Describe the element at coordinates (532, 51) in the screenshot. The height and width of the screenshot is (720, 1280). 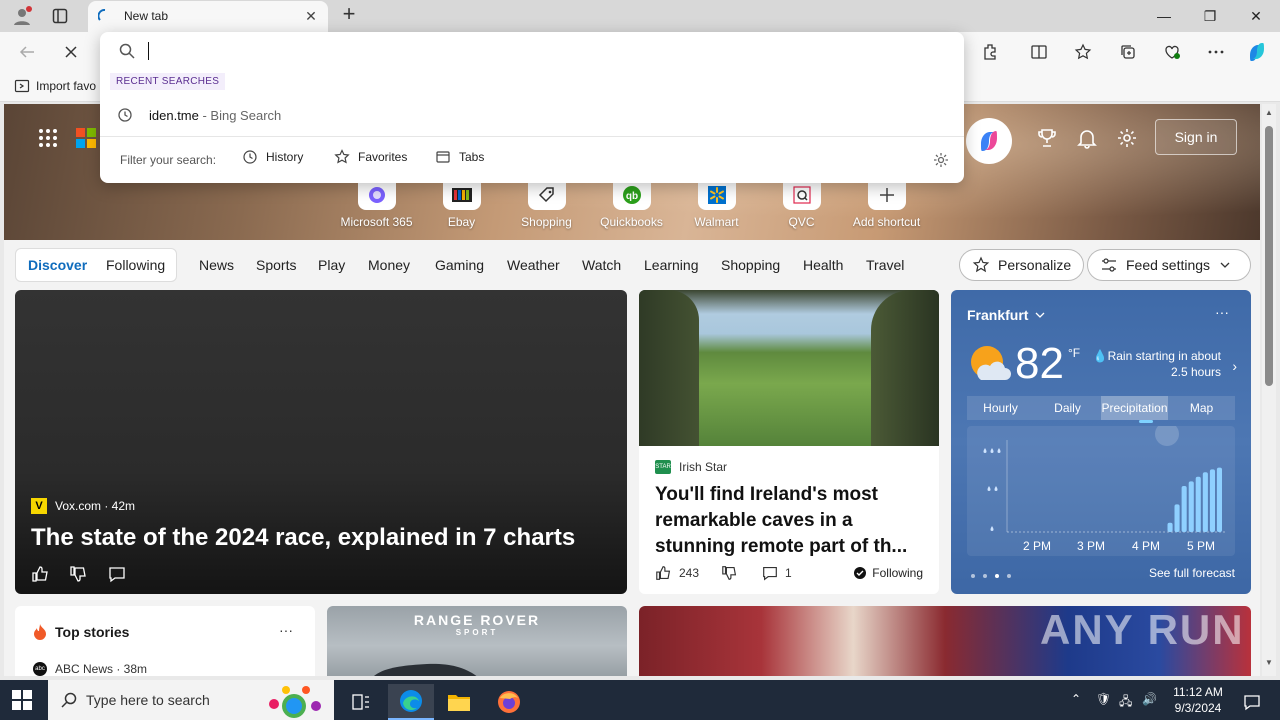
I see `address-input` at that location.